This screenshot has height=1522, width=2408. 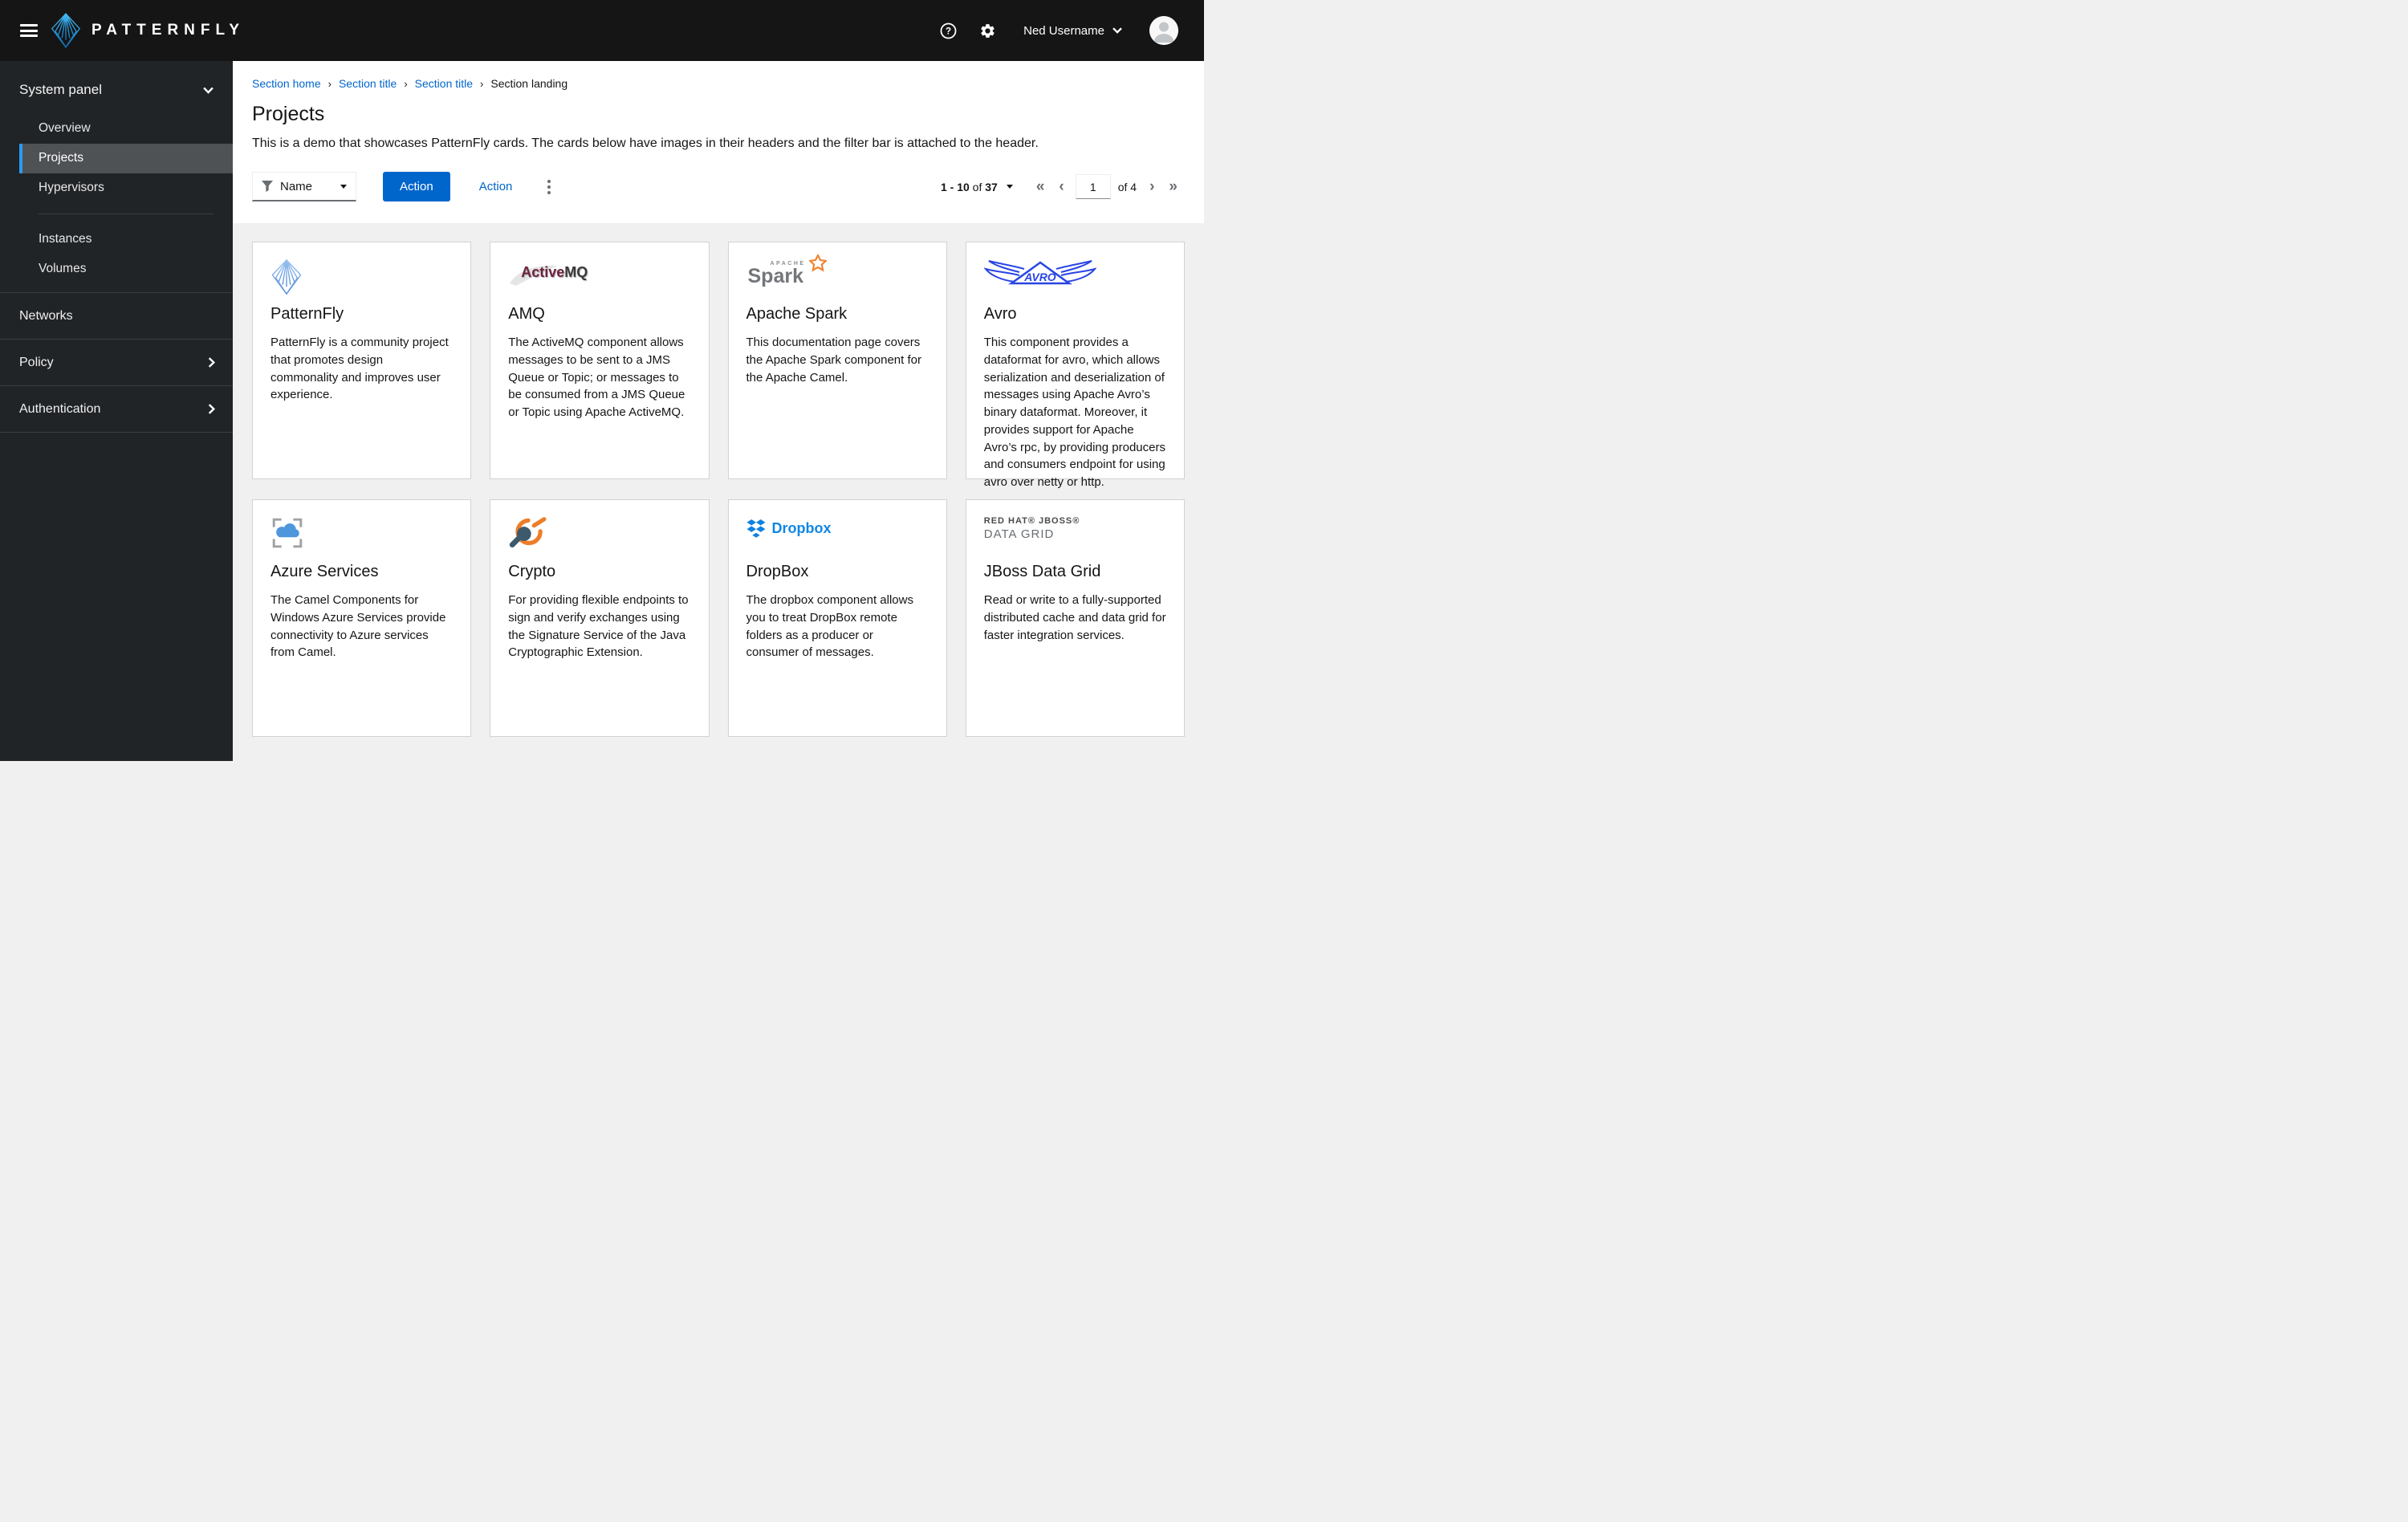 I want to click on filter-selected-value: Name, so click(x=296, y=186).